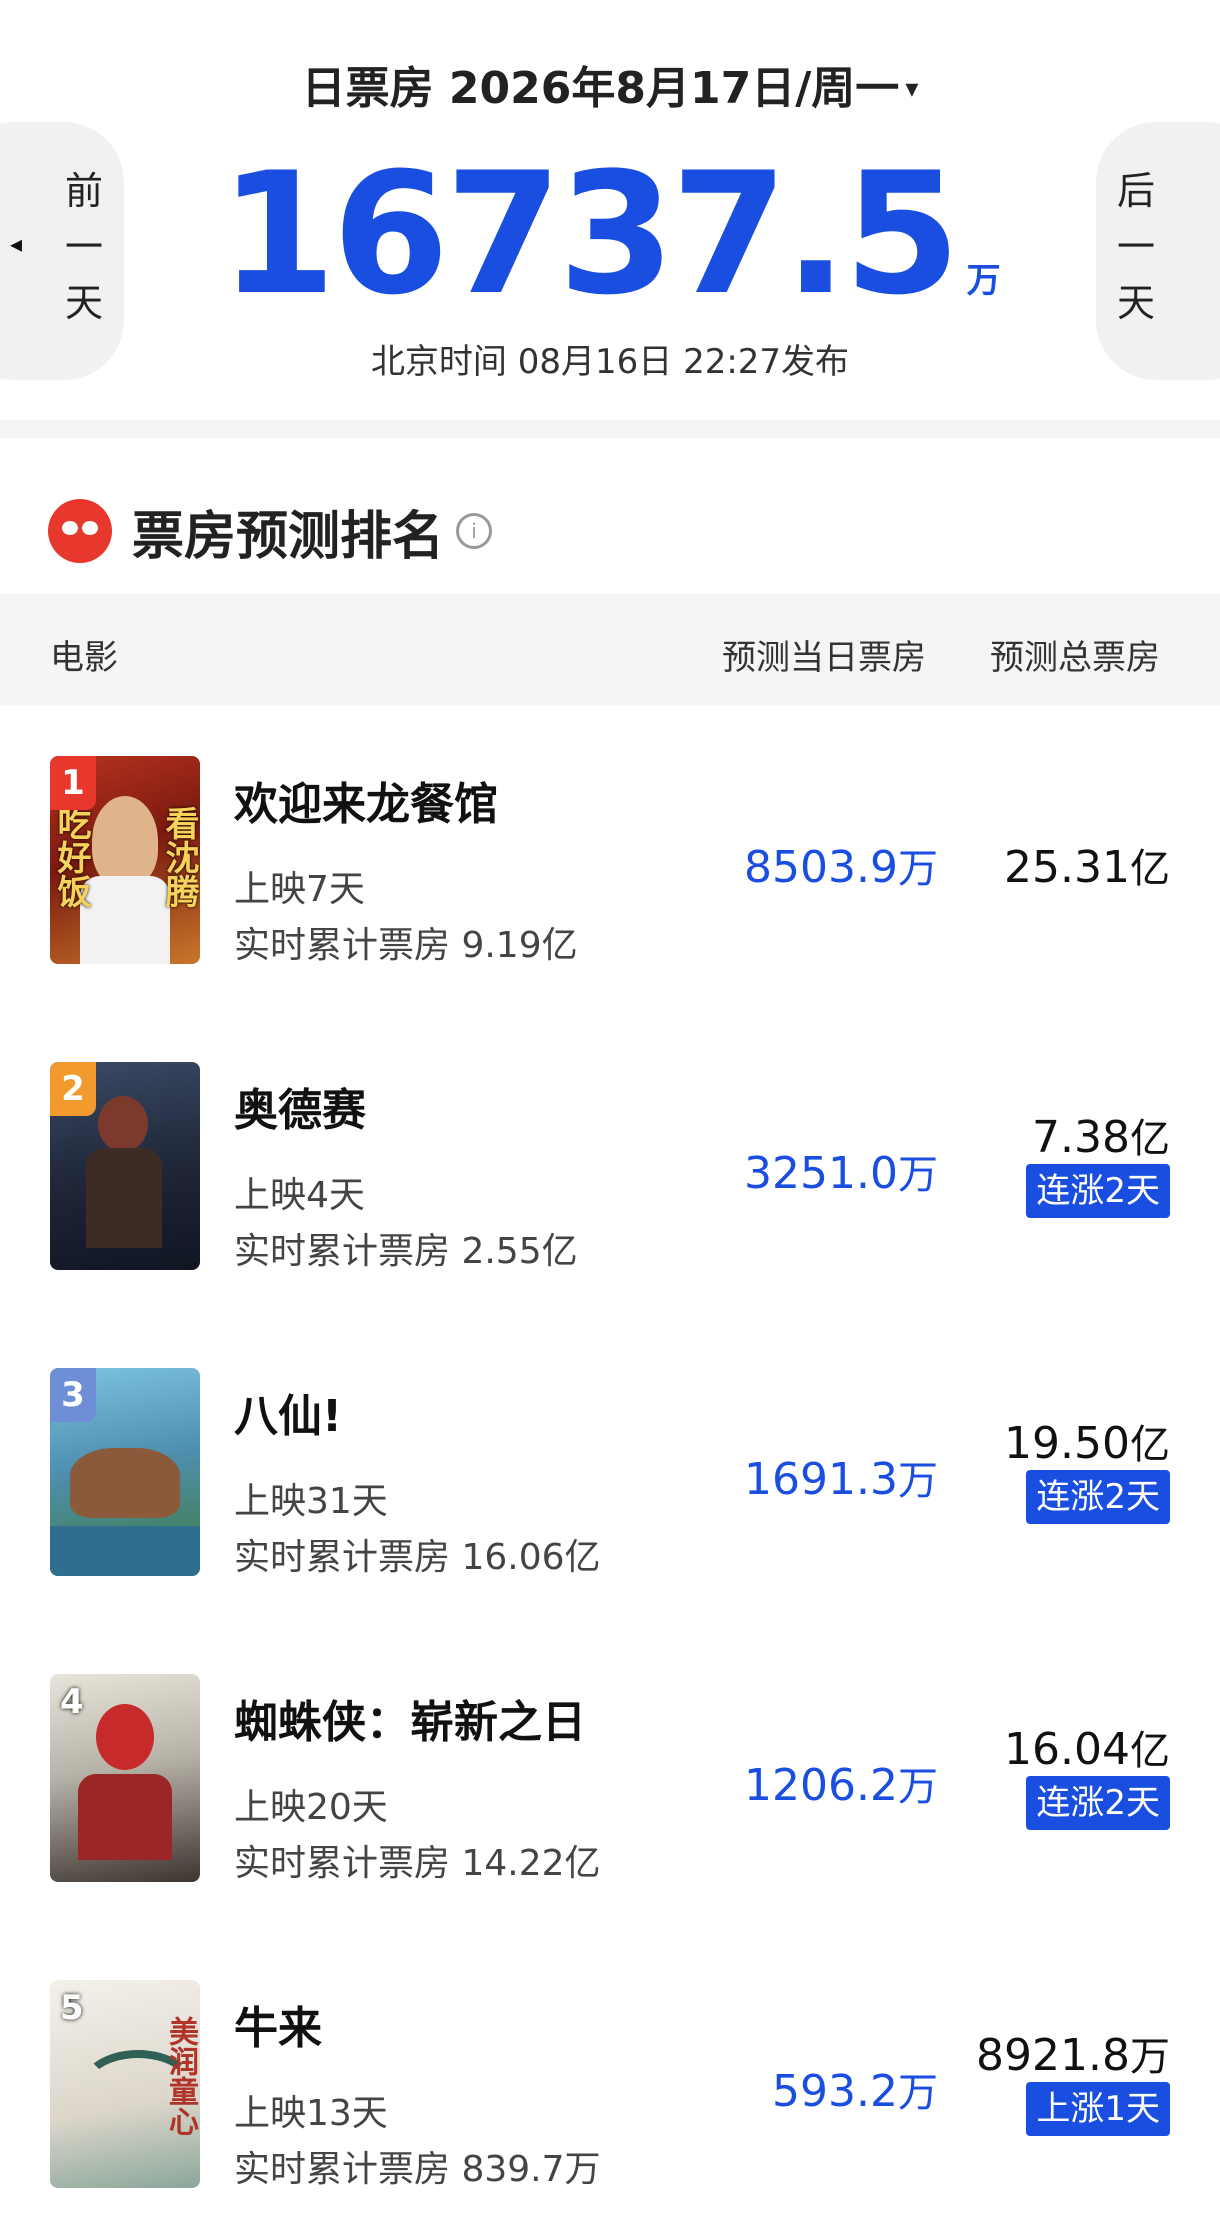 The image size is (1220, 2234). I want to click on movie-poster: 2, so click(125, 1166).